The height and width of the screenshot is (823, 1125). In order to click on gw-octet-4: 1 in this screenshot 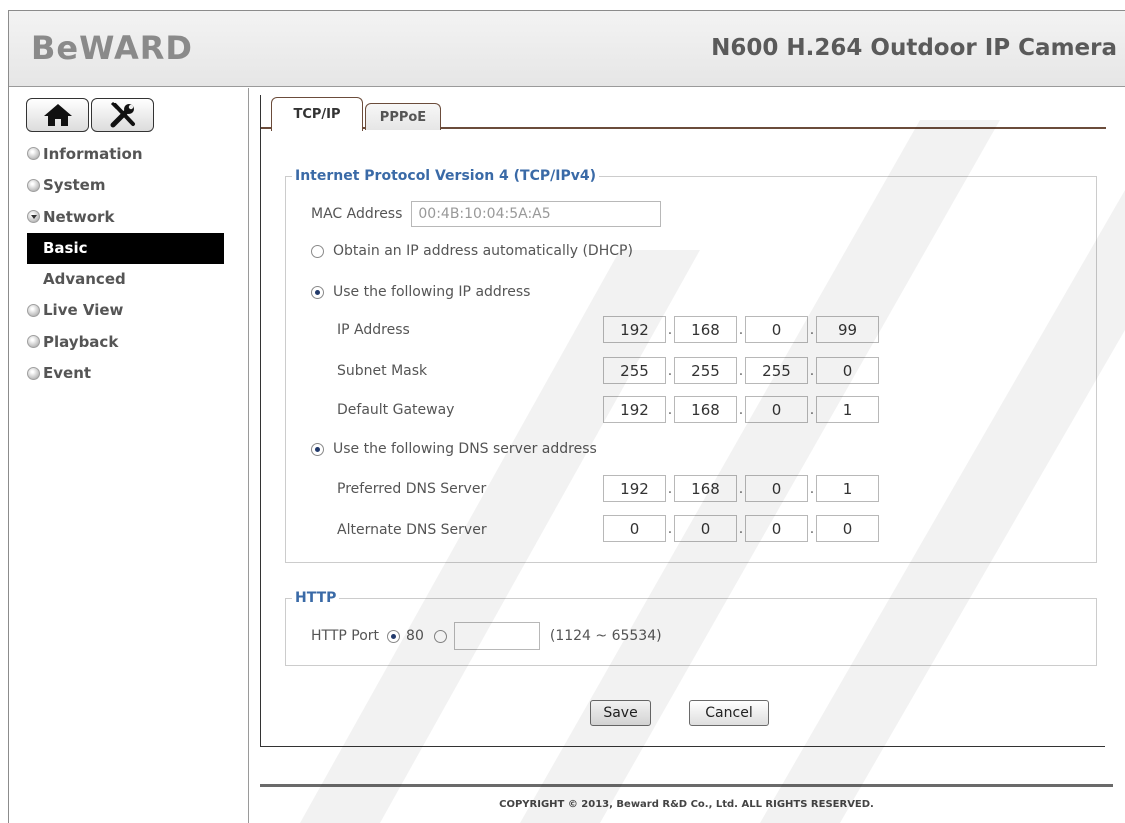, I will do `click(847, 409)`.